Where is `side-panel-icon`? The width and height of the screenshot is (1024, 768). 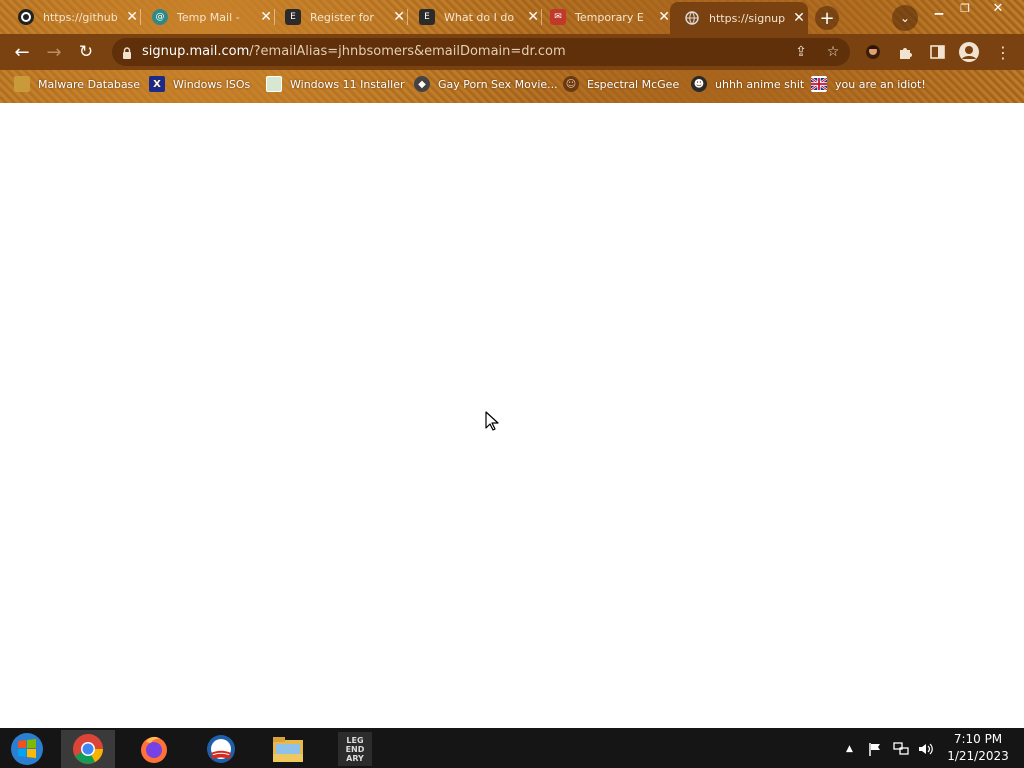 side-panel-icon is located at coordinates (937, 52).